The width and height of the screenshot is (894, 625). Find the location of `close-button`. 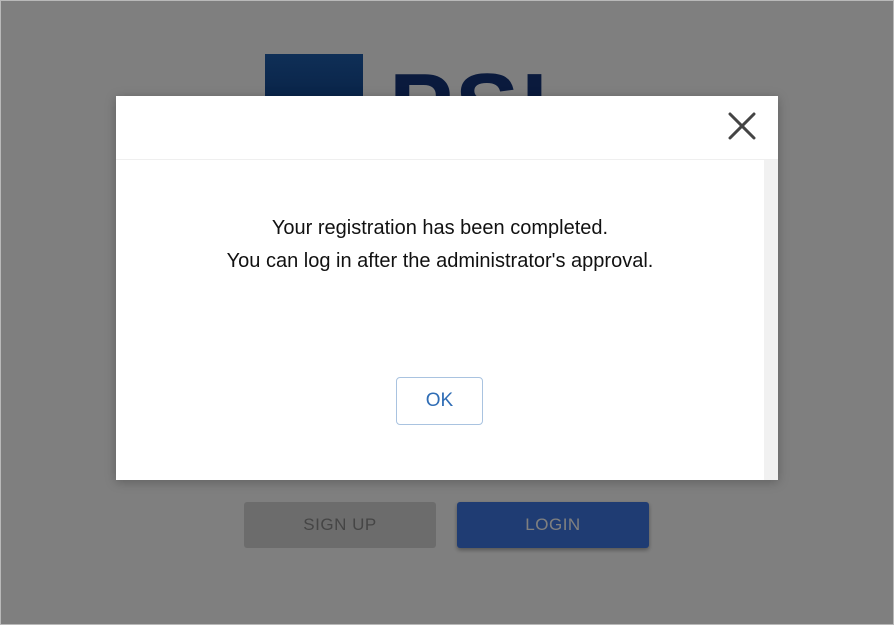

close-button is located at coordinates (742, 126).